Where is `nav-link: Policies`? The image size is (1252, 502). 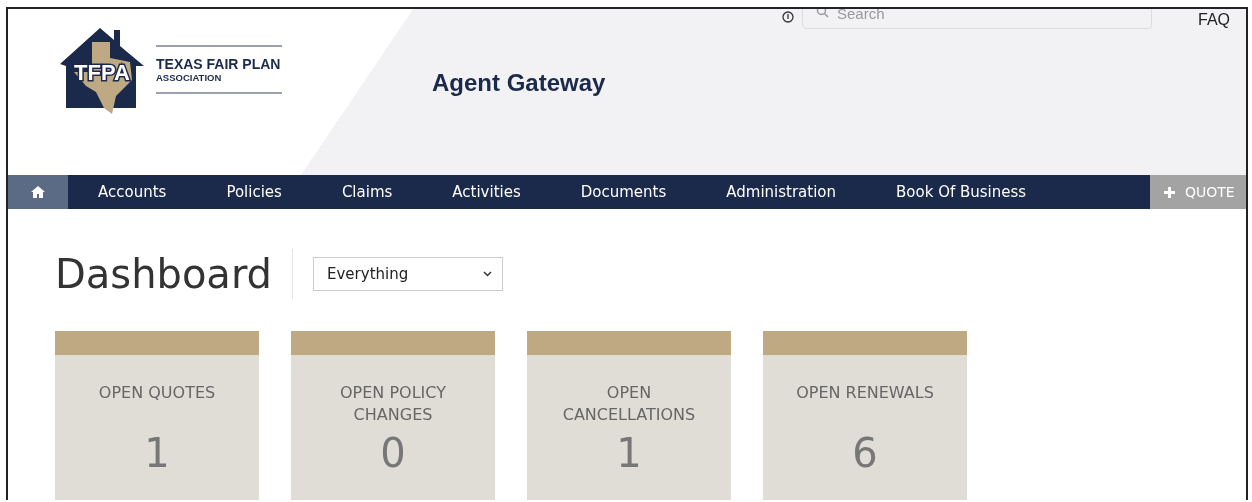
nav-link: Policies is located at coordinates (254, 192).